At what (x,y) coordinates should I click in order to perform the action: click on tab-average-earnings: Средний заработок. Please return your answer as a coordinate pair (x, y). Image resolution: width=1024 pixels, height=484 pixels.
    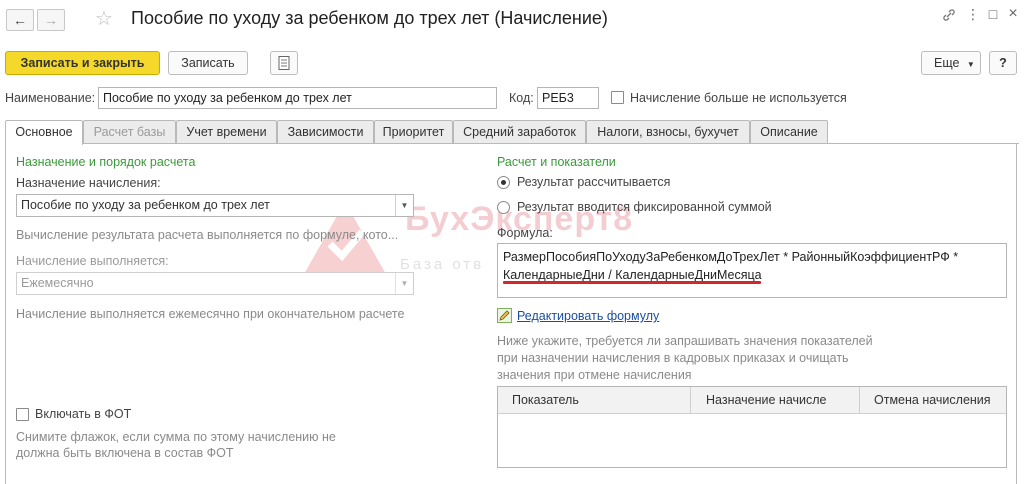
    Looking at the image, I should click on (519, 132).